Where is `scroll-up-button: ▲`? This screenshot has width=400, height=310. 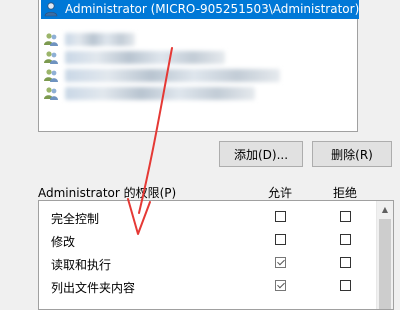
scroll-up-button: ▲ is located at coordinates (385, 209).